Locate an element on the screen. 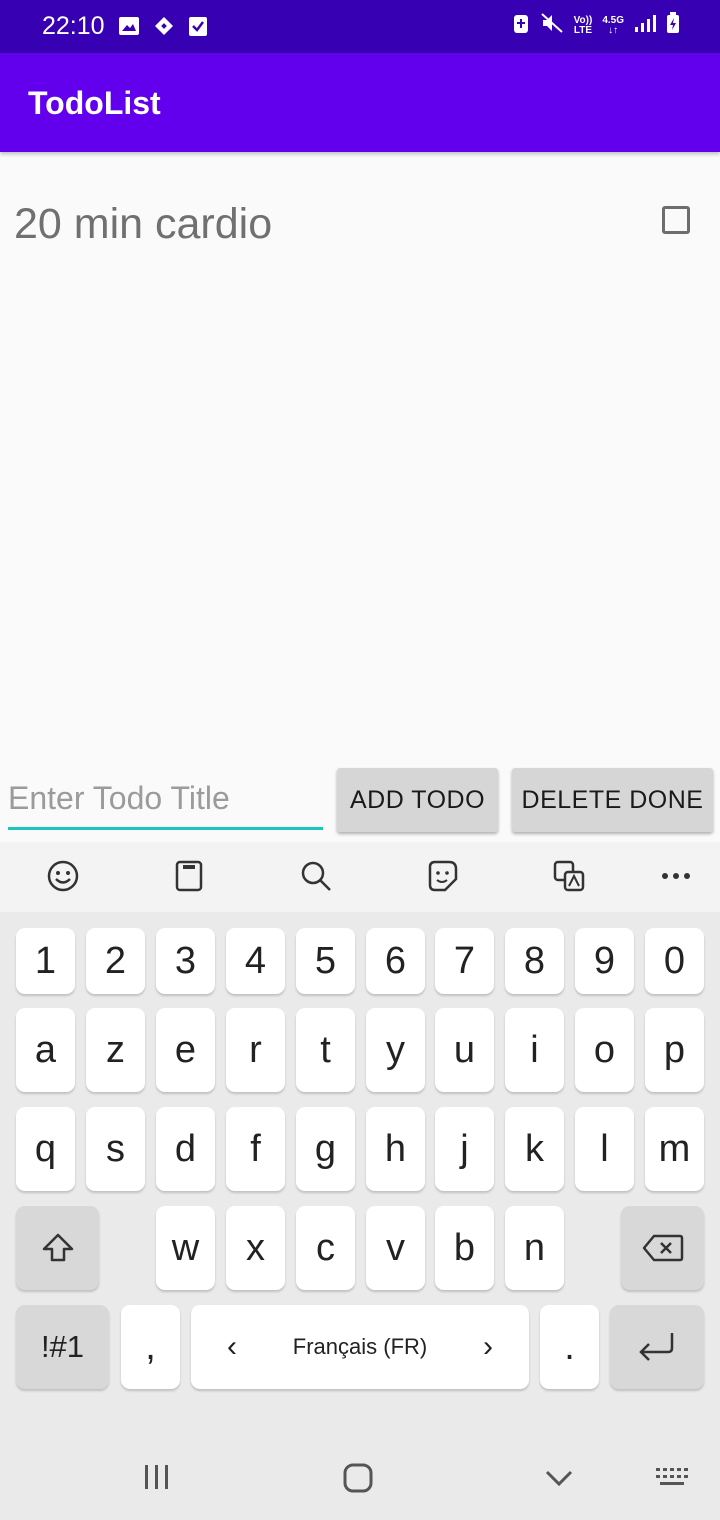  key-b: b is located at coordinates (464, 1248).